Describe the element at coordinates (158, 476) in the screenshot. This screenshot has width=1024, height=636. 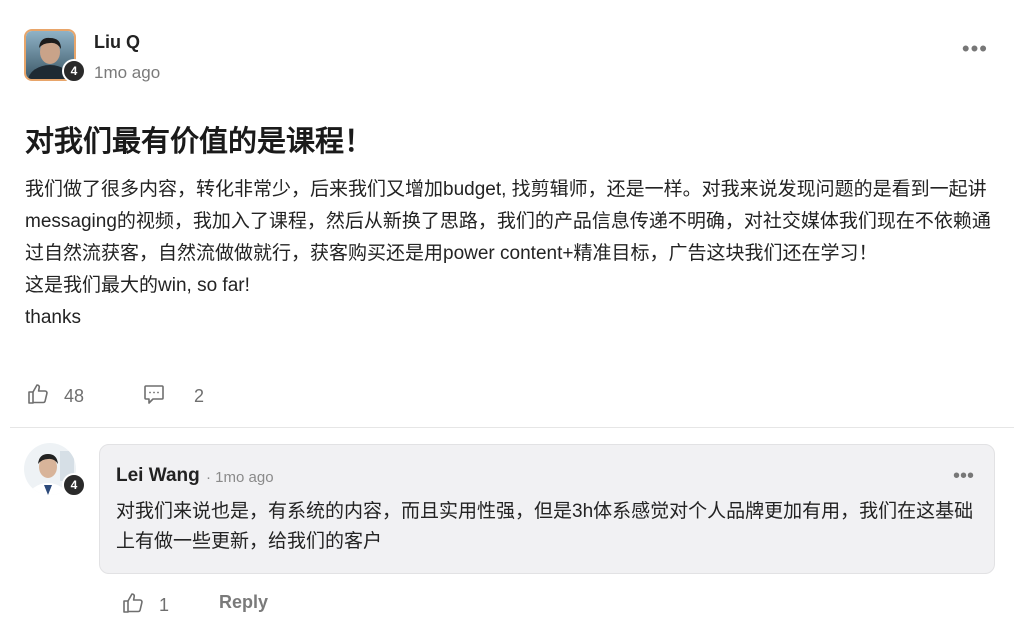
I see `commenter-name: Lei Wang` at that location.